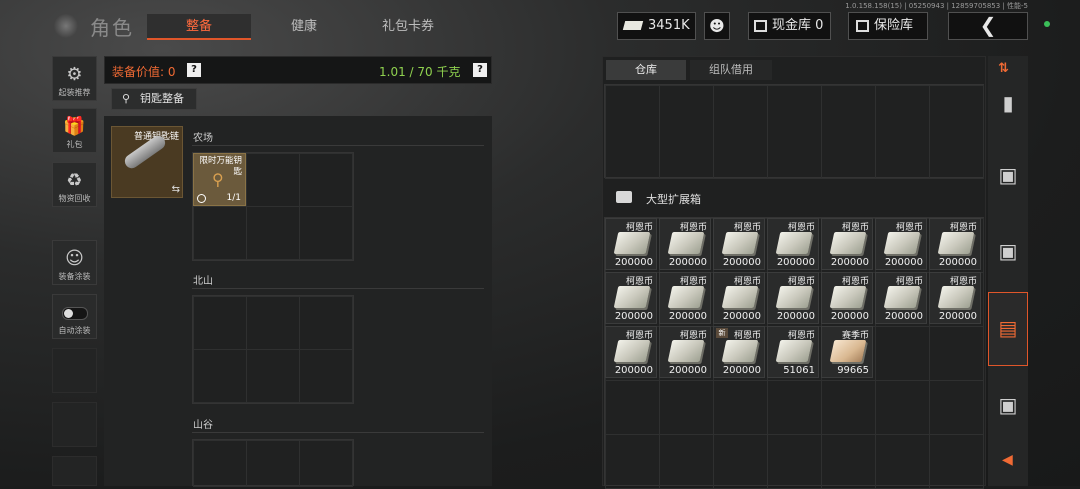 This screenshot has height=489, width=1080. I want to click on collapse-left-icon: ◀, so click(1007, 460).